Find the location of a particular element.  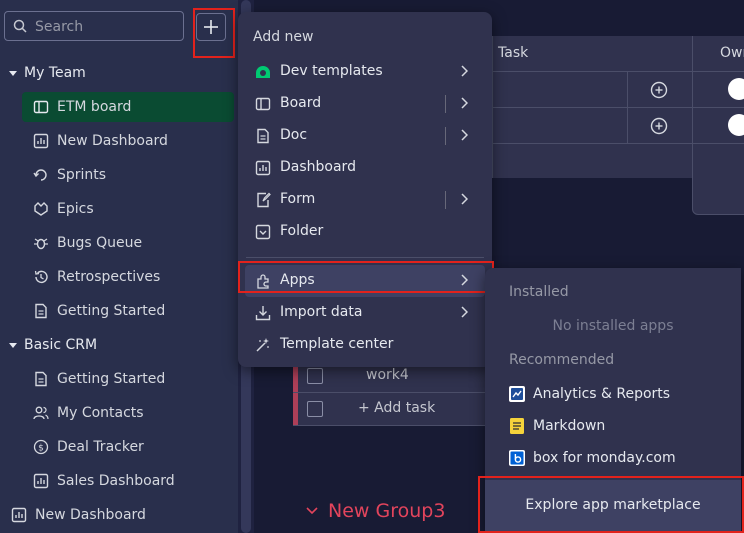

menu-item-label: Dev templates is located at coordinates (331, 71).